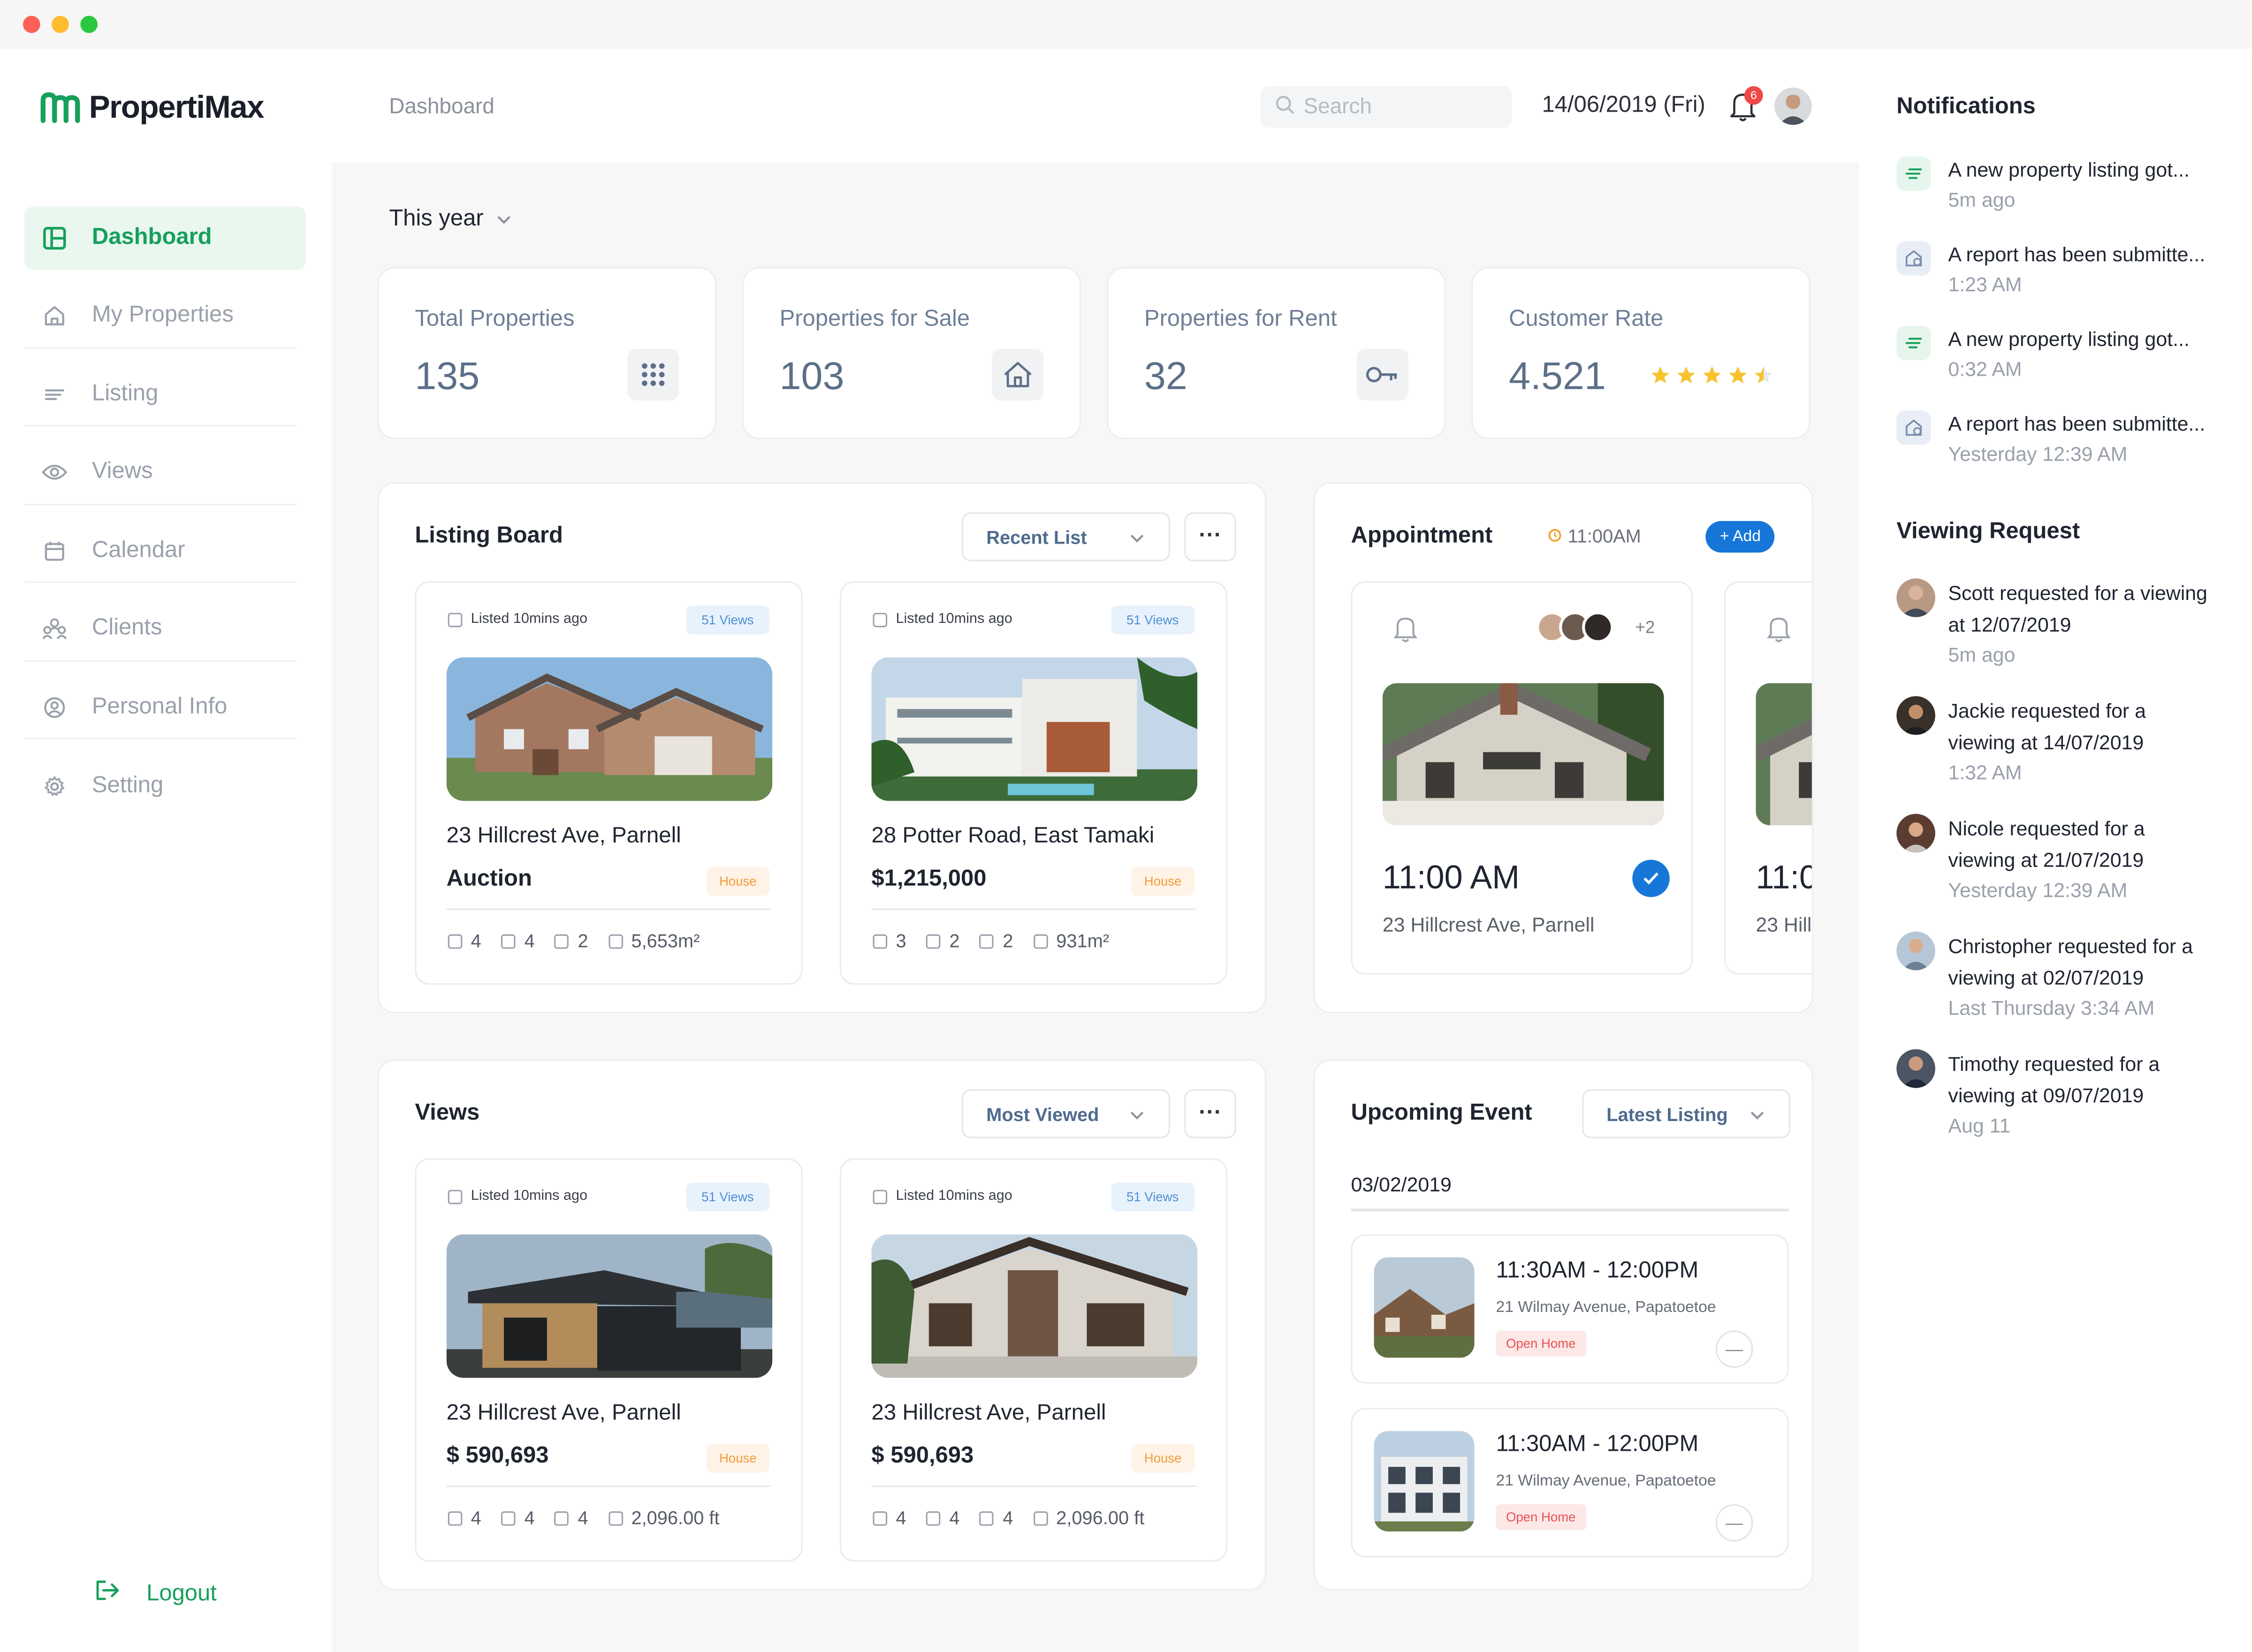 Image resolution: width=2252 pixels, height=1652 pixels. I want to click on add-appointment-button: + Add, so click(1740, 537).